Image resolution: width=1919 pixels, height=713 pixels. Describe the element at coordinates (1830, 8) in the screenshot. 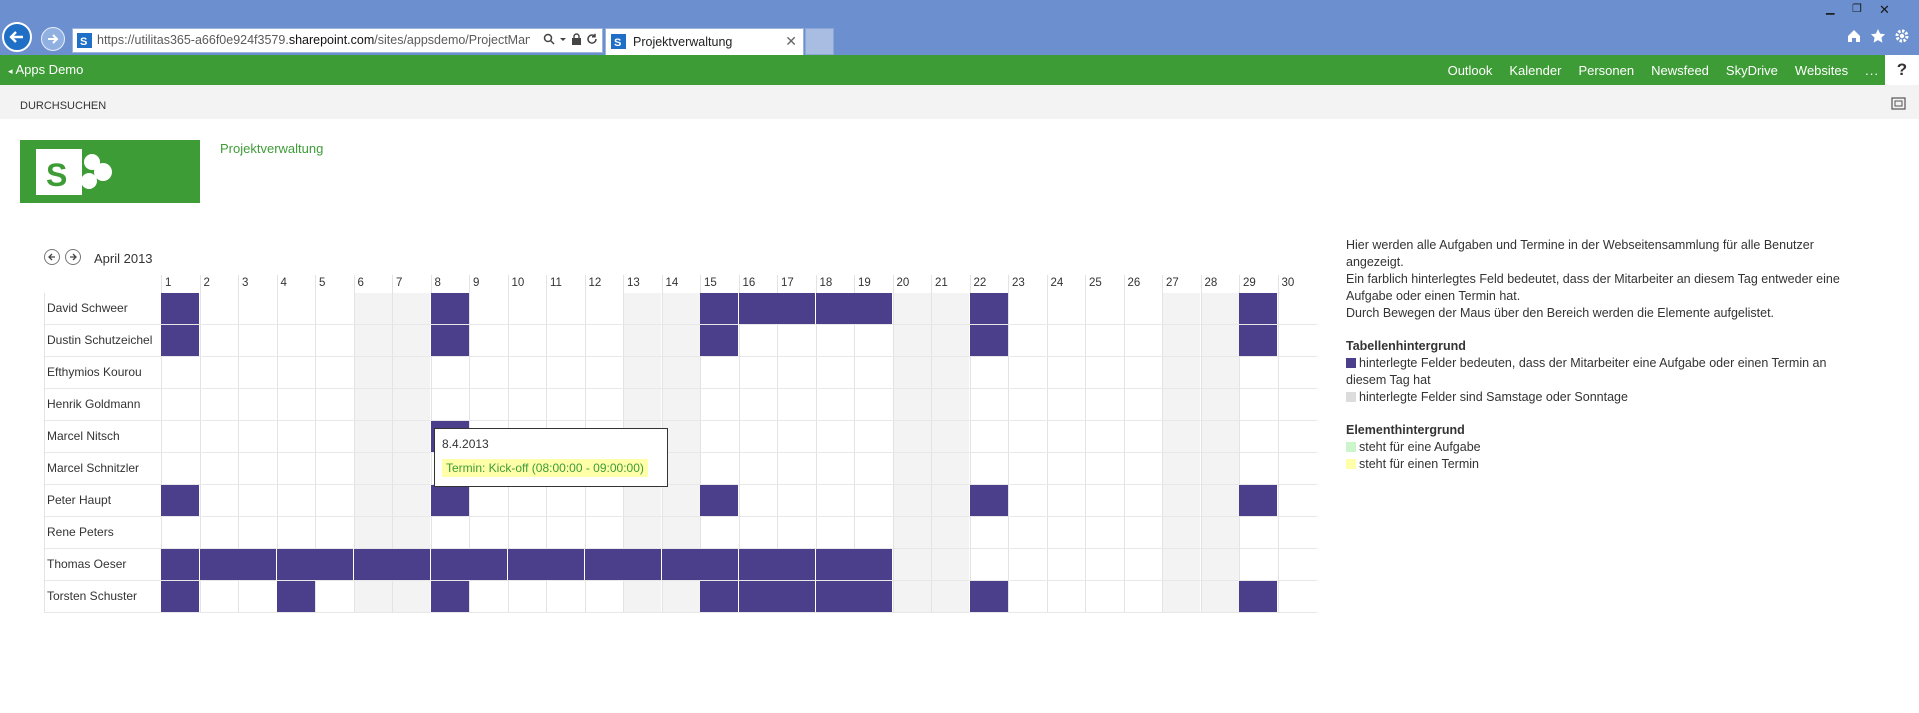

I see `minimize-icon: ▁` at that location.